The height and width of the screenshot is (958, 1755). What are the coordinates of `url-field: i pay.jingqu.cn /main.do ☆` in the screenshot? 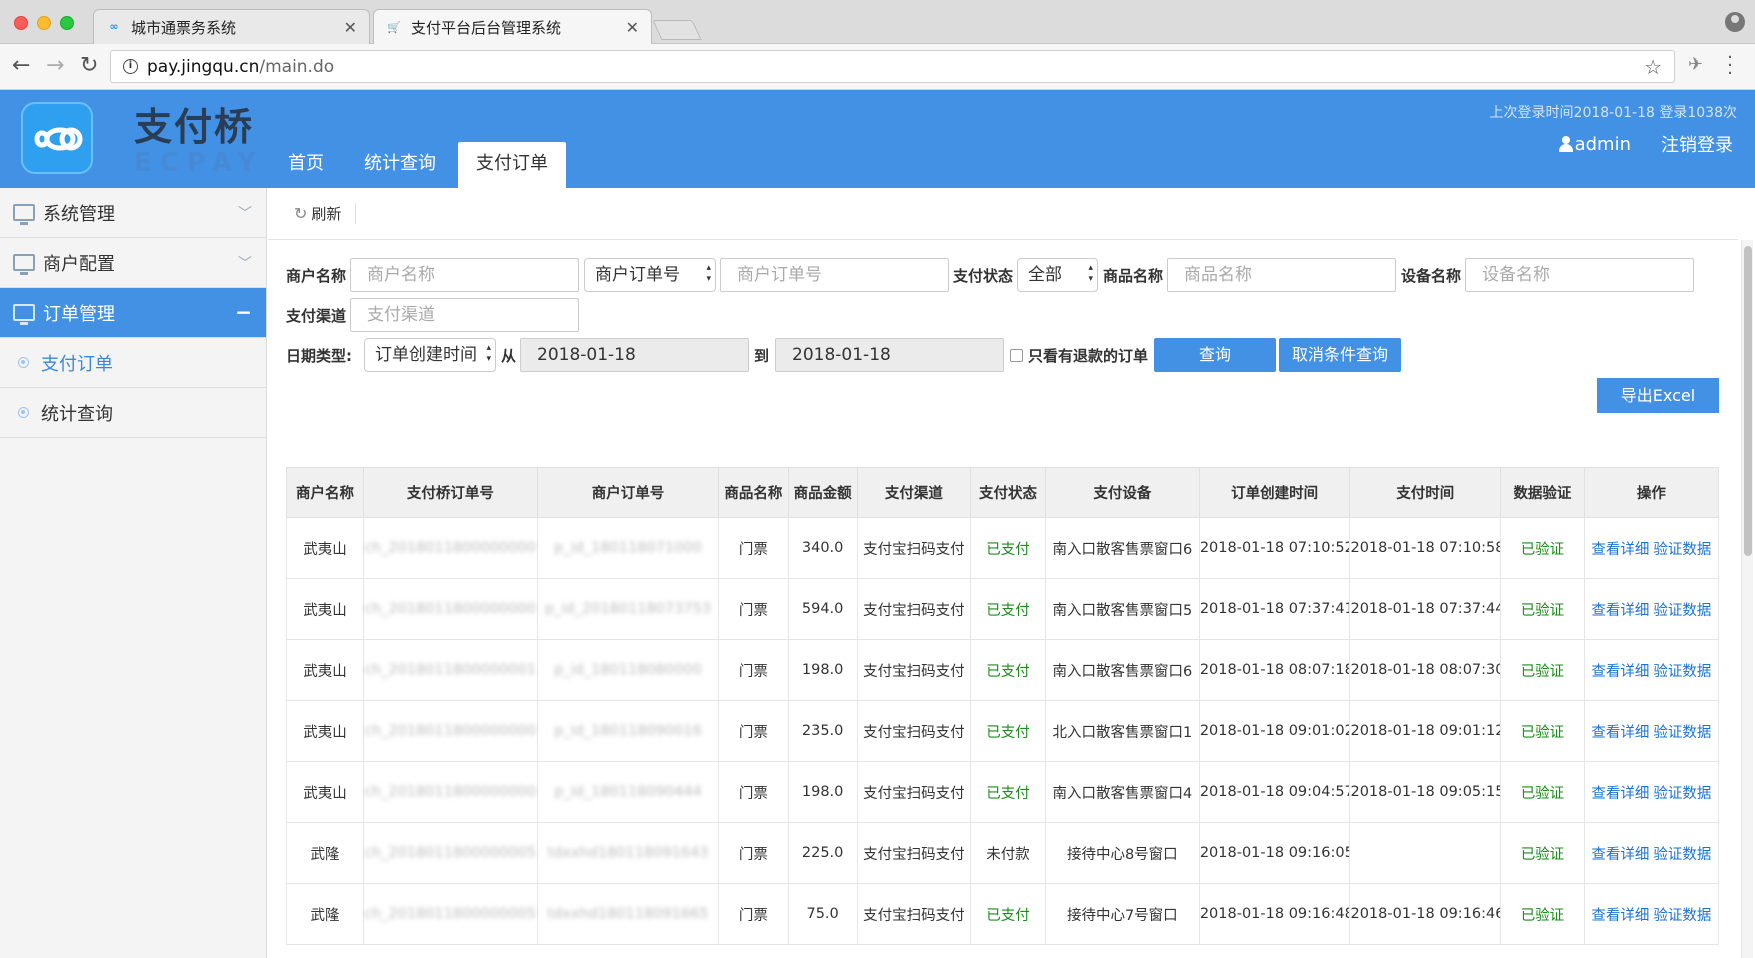 It's located at (892, 66).